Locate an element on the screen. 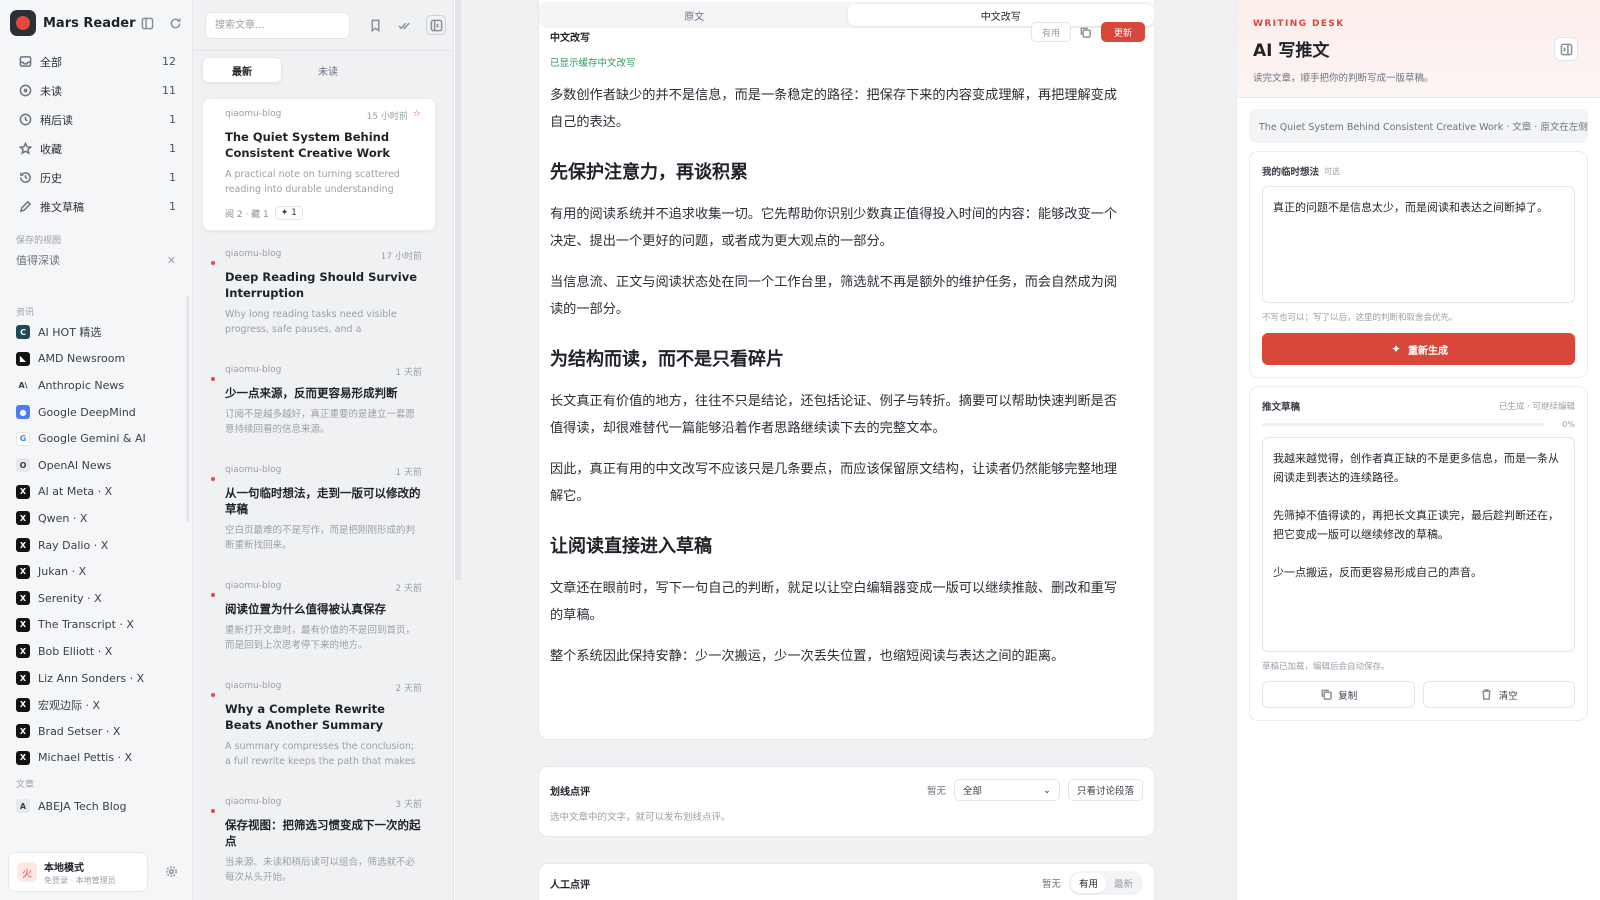 This screenshot has height=900, width=1600. update-button: 更新 is located at coordinates (1122, 32).